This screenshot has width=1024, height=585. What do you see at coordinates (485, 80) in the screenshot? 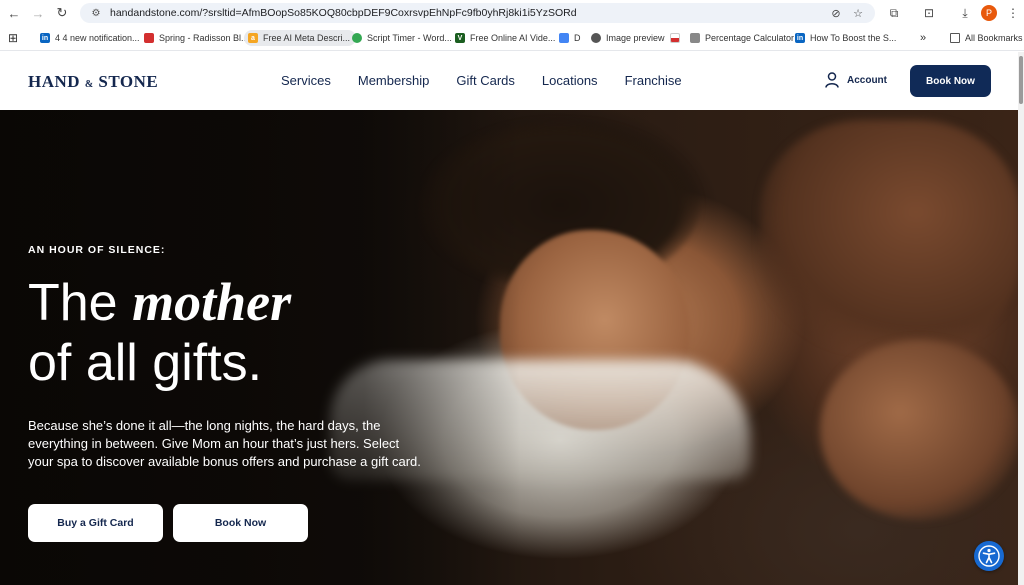
I see `nav-gift-cards: Gift Cards` at bounding box center [485, 80].